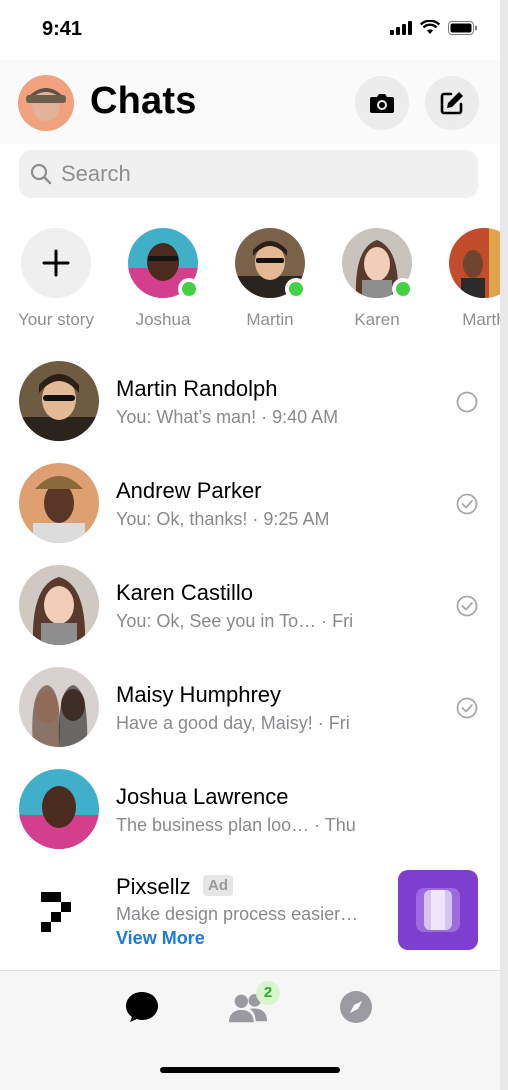 The image size is (508, 1090). Describe the element at coordinates (430, 27) in the screenshot. I see `wifi-icon` at that location.